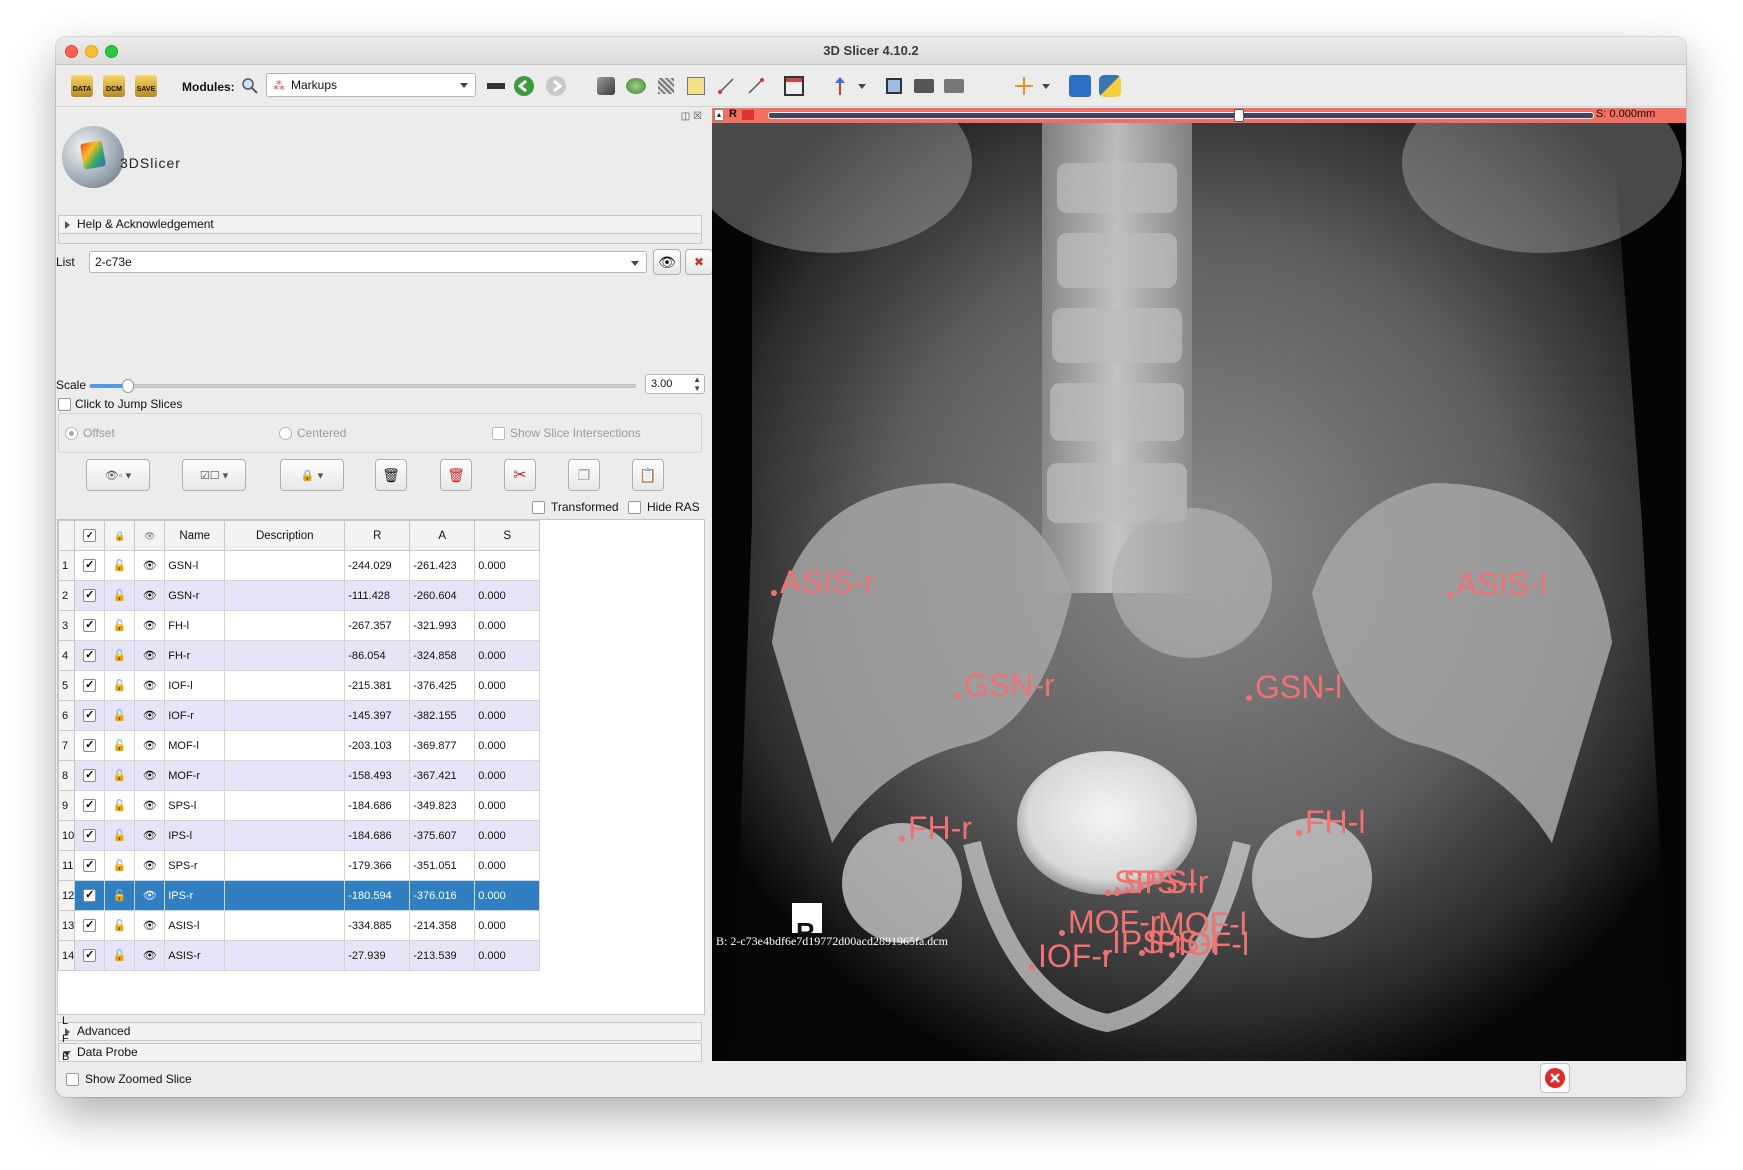 This screenshot has width=1743, height=1170. I want to click on centered-radio, so click(285, 433).